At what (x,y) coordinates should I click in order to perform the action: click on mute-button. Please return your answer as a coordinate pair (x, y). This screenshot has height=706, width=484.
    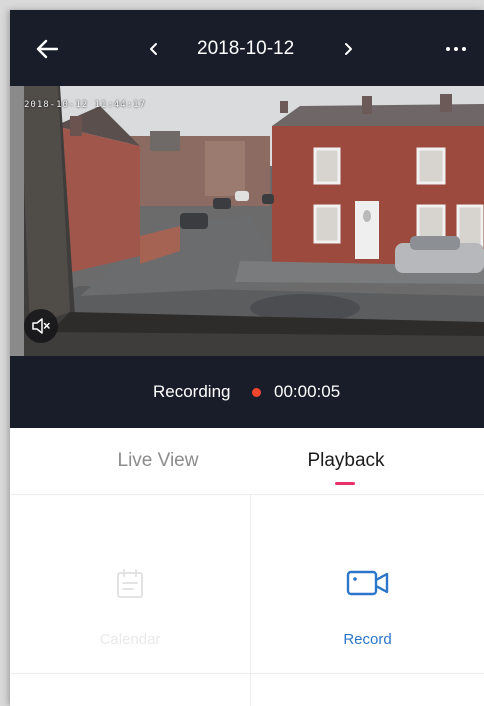
    Looking at the image, I should click on (41, 326).